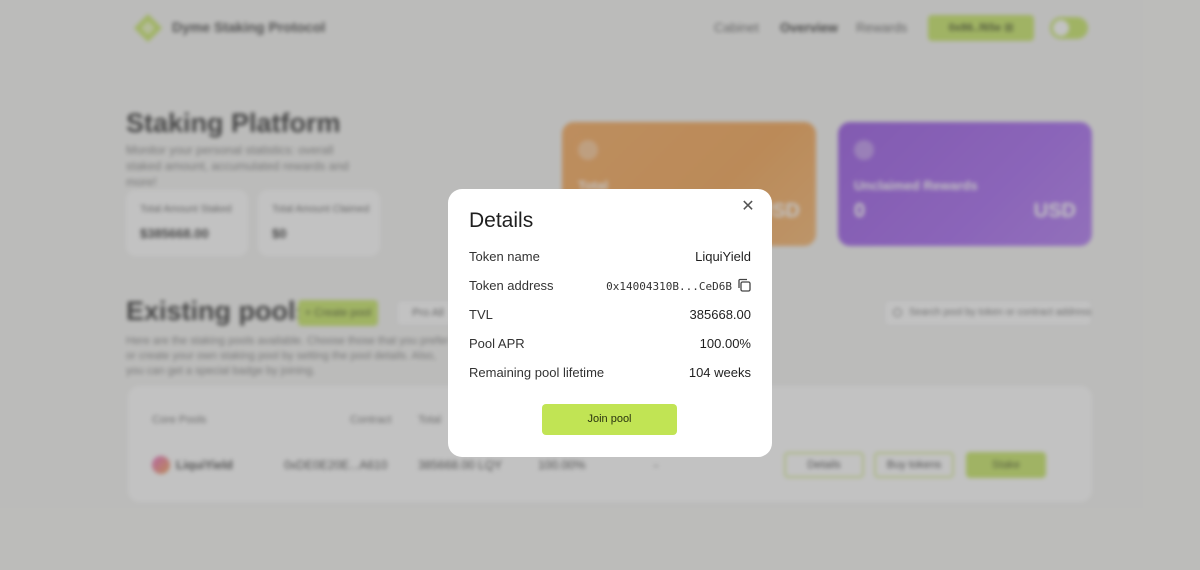 The height and width of the screenshot is (570, 1200). I want to click on close-icon: ✕, so click(748, 207).